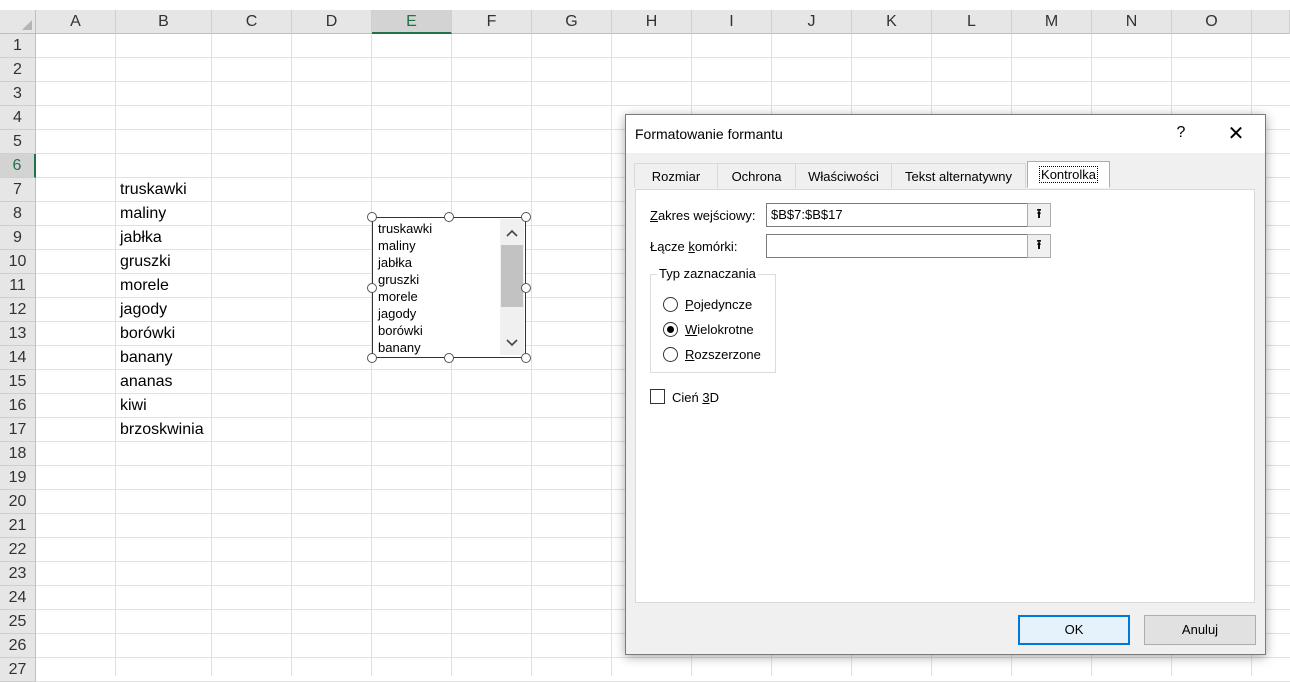  Describe the element at coordinates (1052, 22) in the screenshot. I see `column-header-m: M` at that location.